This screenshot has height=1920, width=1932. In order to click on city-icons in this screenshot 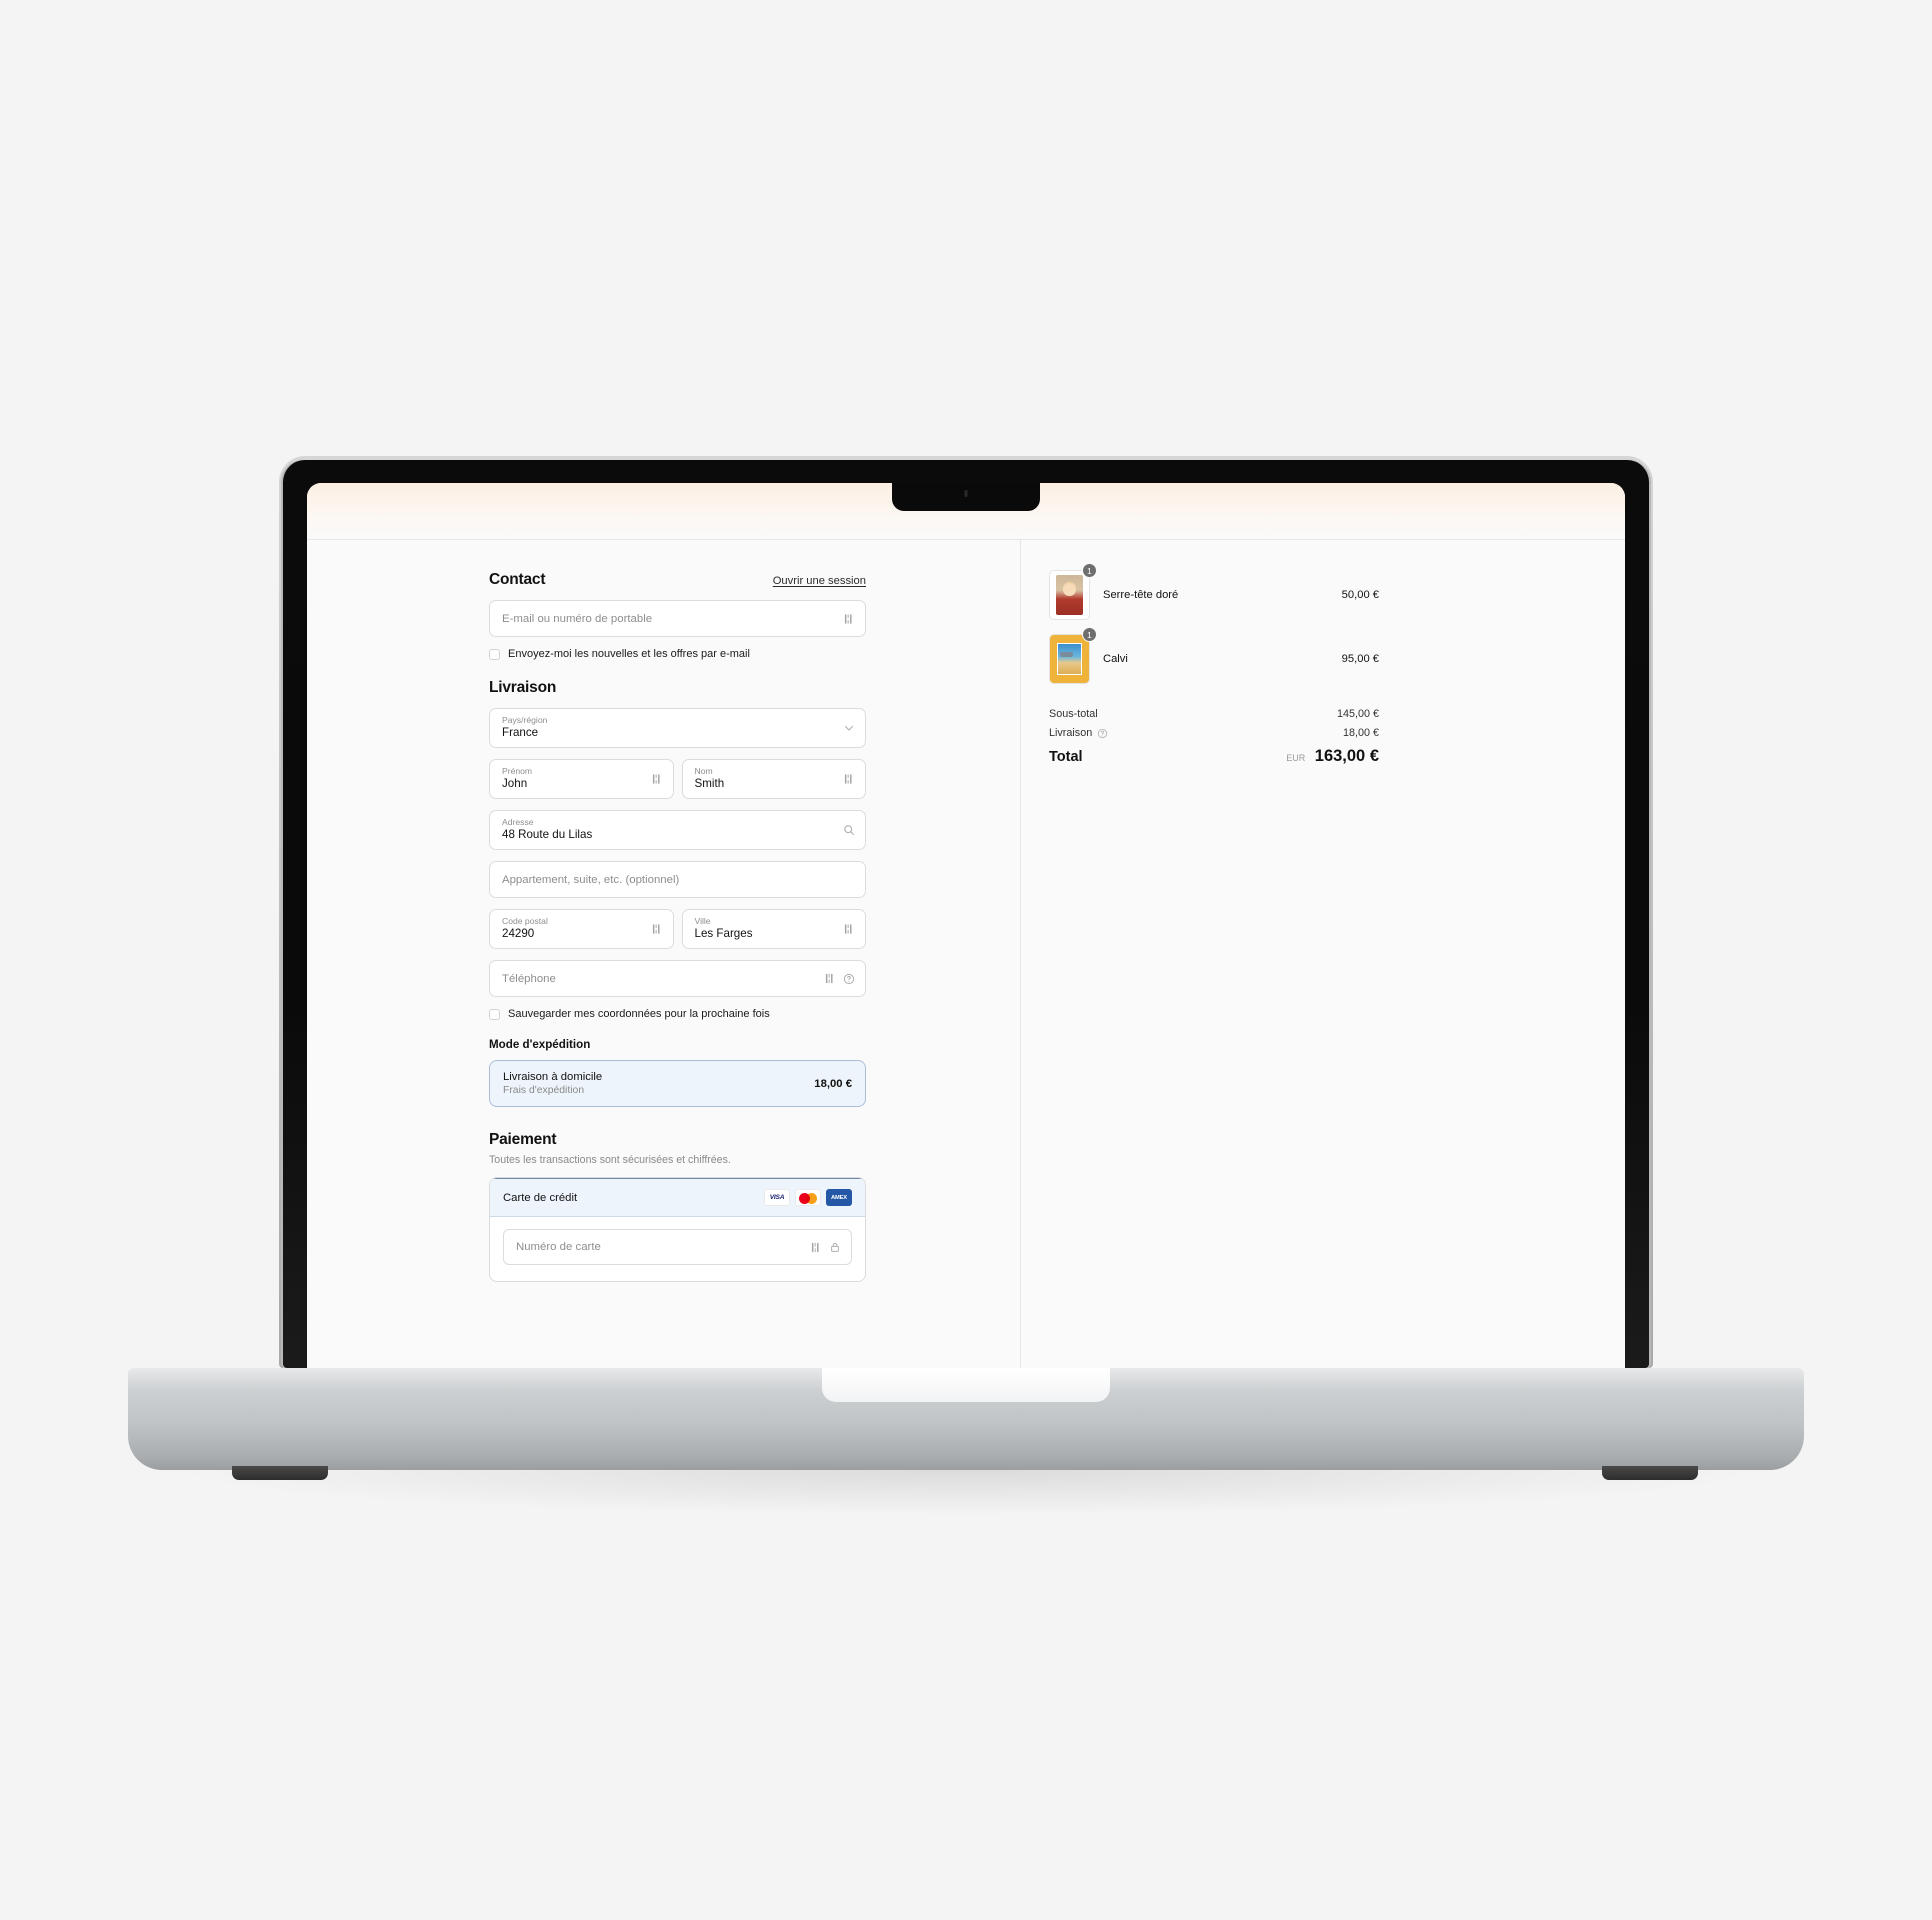, I will do `click(849, 929)`.